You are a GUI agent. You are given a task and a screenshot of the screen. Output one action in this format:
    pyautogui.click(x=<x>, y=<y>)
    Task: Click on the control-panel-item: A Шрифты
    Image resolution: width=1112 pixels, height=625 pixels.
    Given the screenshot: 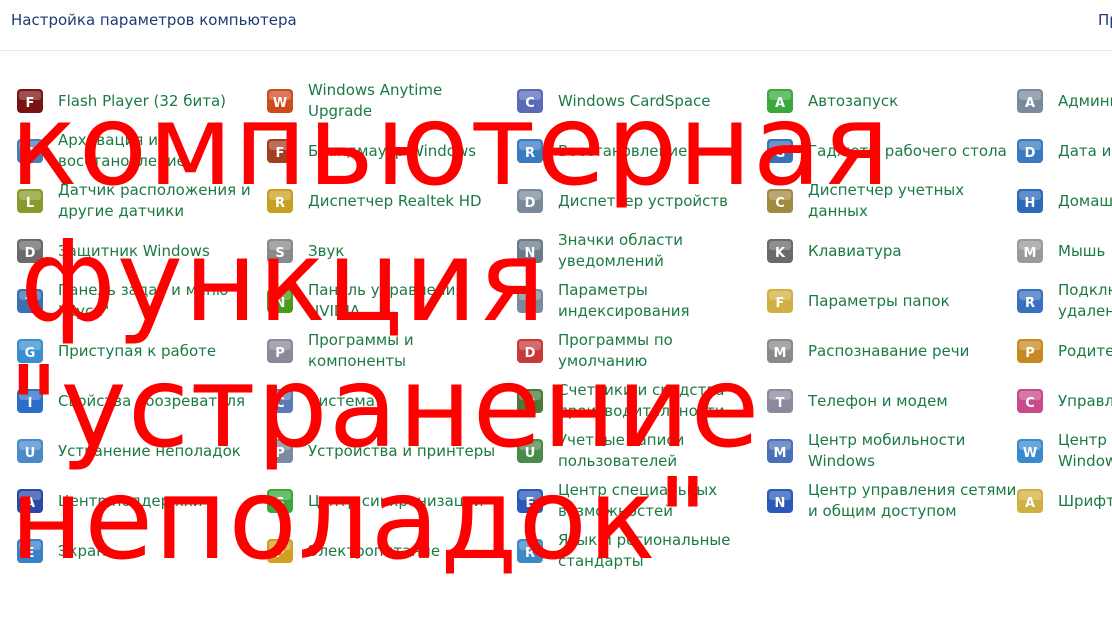 What is the action you would take?
    pyautogui.click(x=1063, y=501)
    